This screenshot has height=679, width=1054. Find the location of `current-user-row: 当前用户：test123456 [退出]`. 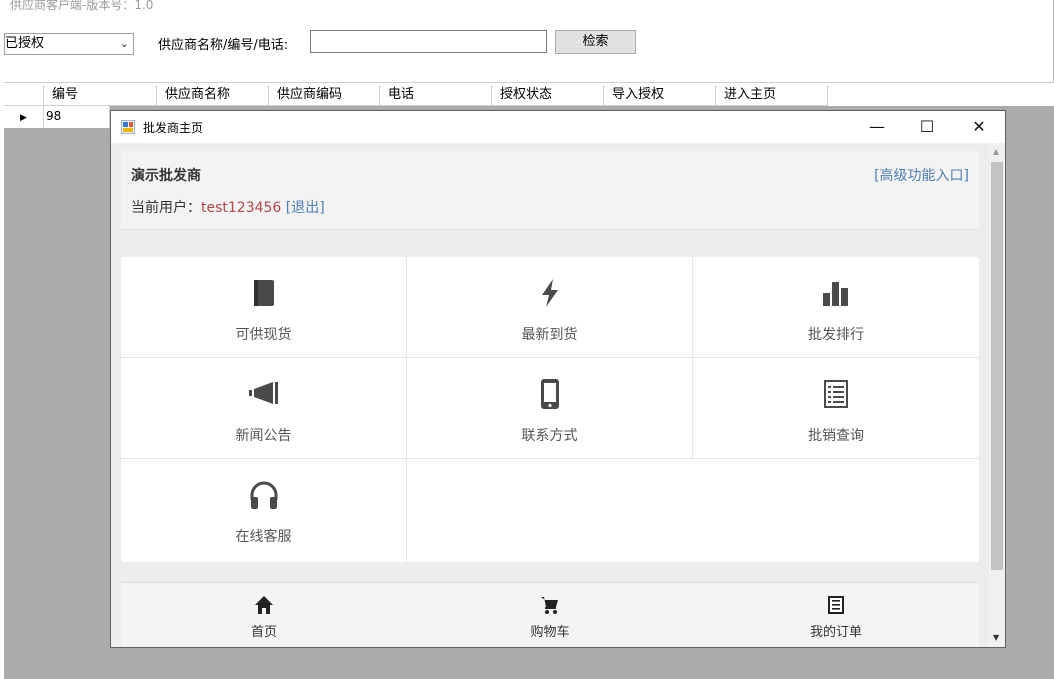

current-user-row: 当前用户：test123456 [退出] is located at coordinates (228, 207).